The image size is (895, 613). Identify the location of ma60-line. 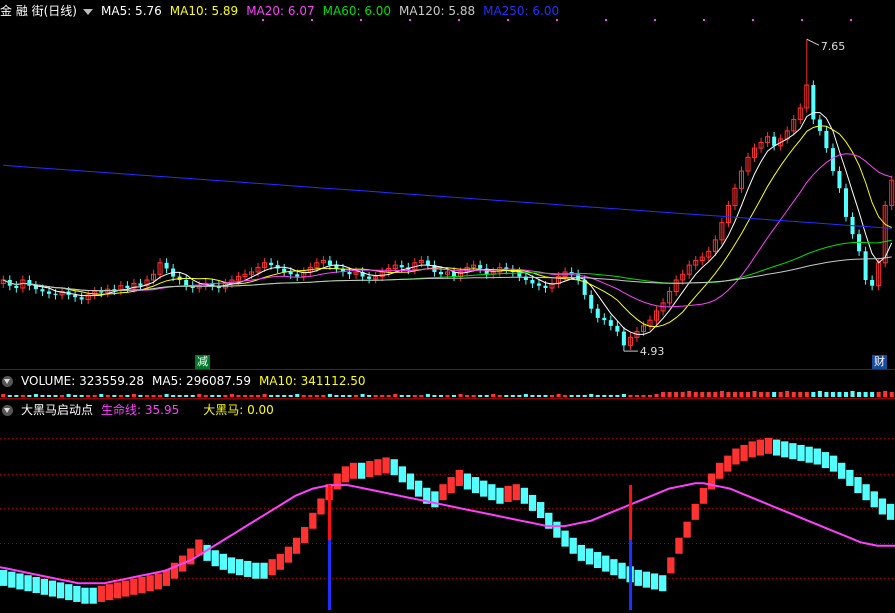
(447, 265).